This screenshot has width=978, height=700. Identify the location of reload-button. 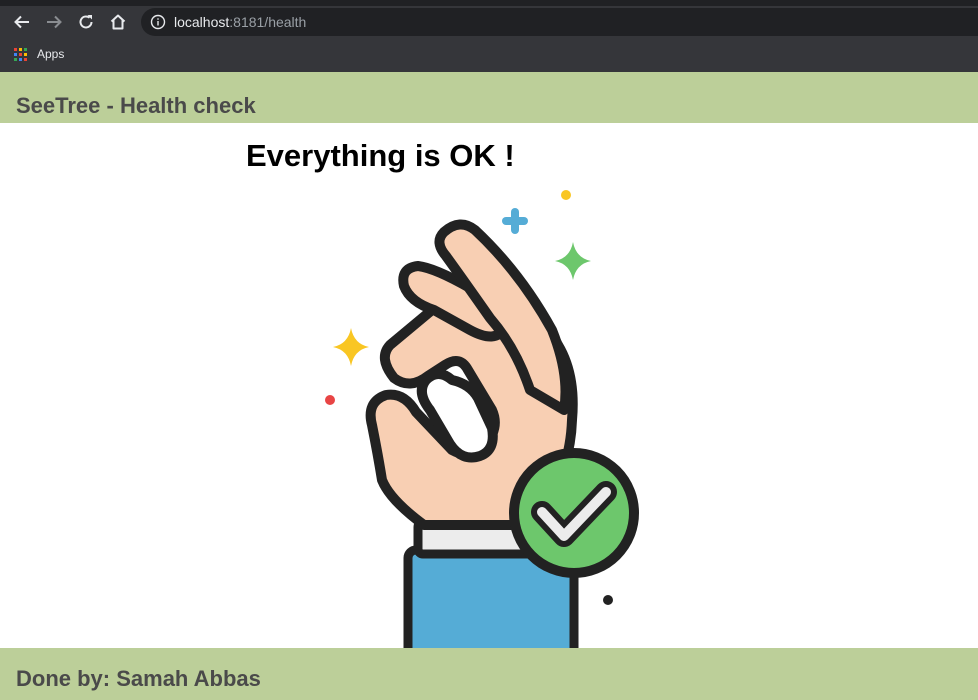
(86, 22).